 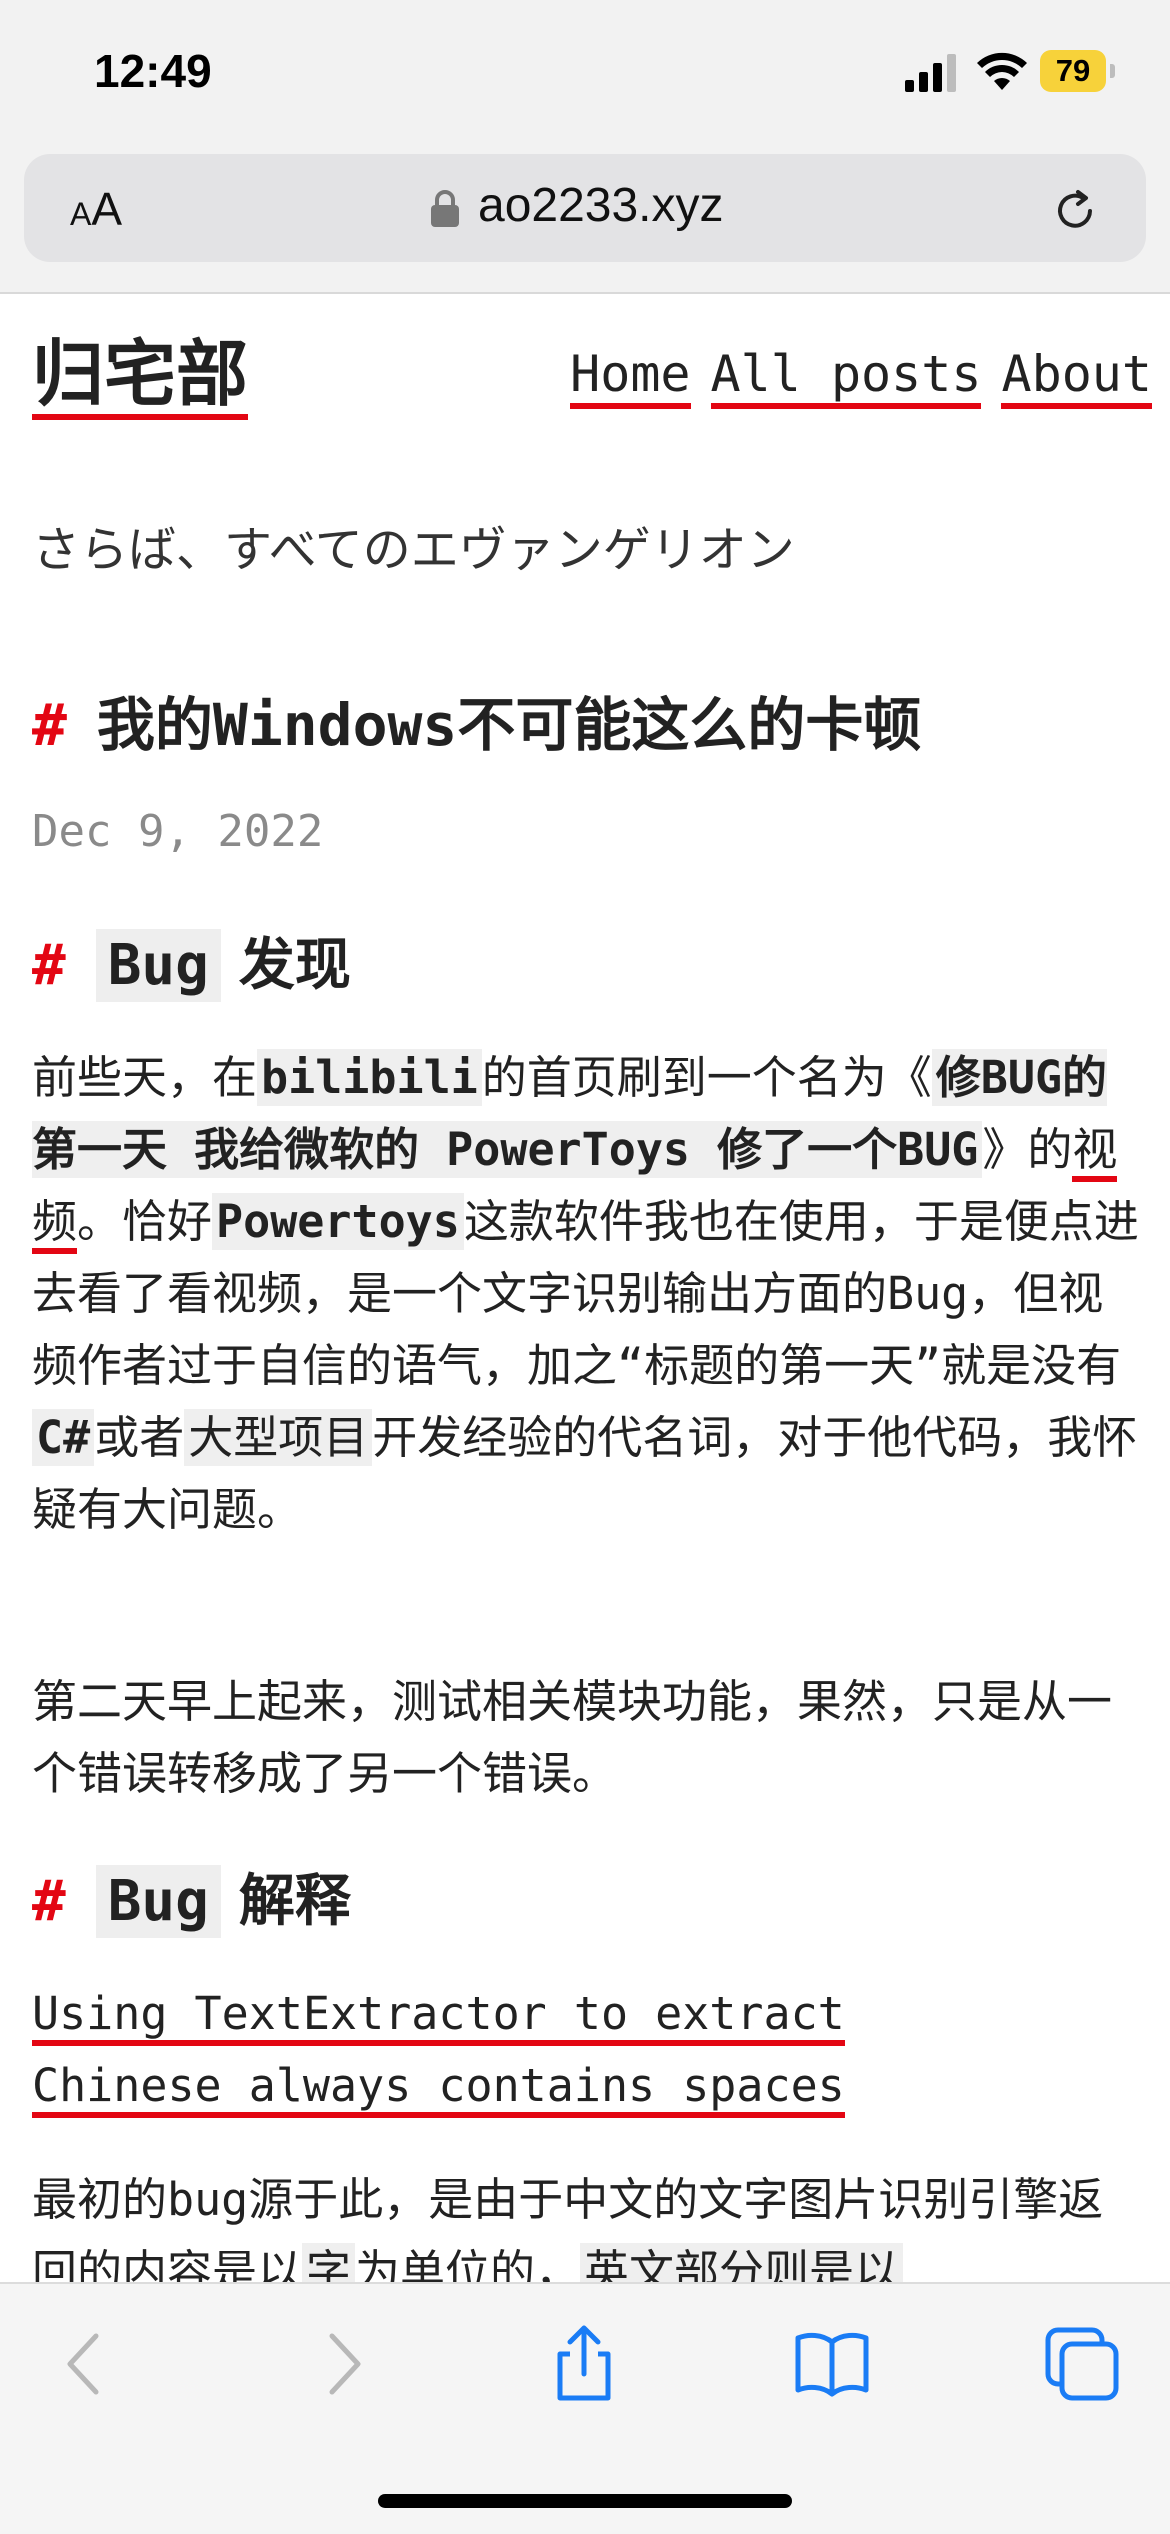 What do you see at coordinates (1082, 2364) in the screenshot?
I see `tabs-icon` at bounding box center [1082, 2364].